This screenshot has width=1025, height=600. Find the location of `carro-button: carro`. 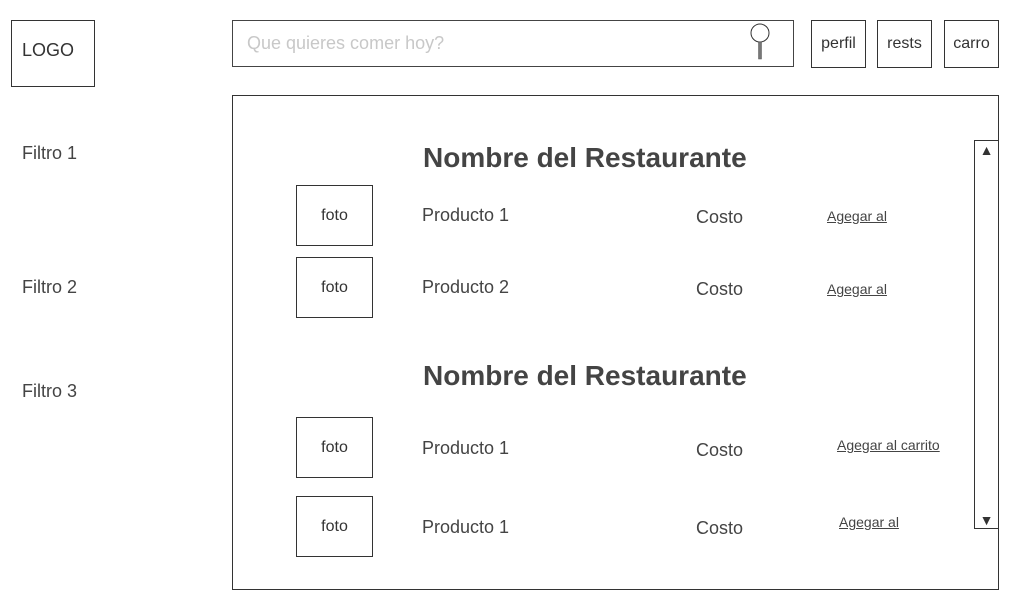

carro-button: carro is located at coordinates (971, 44).